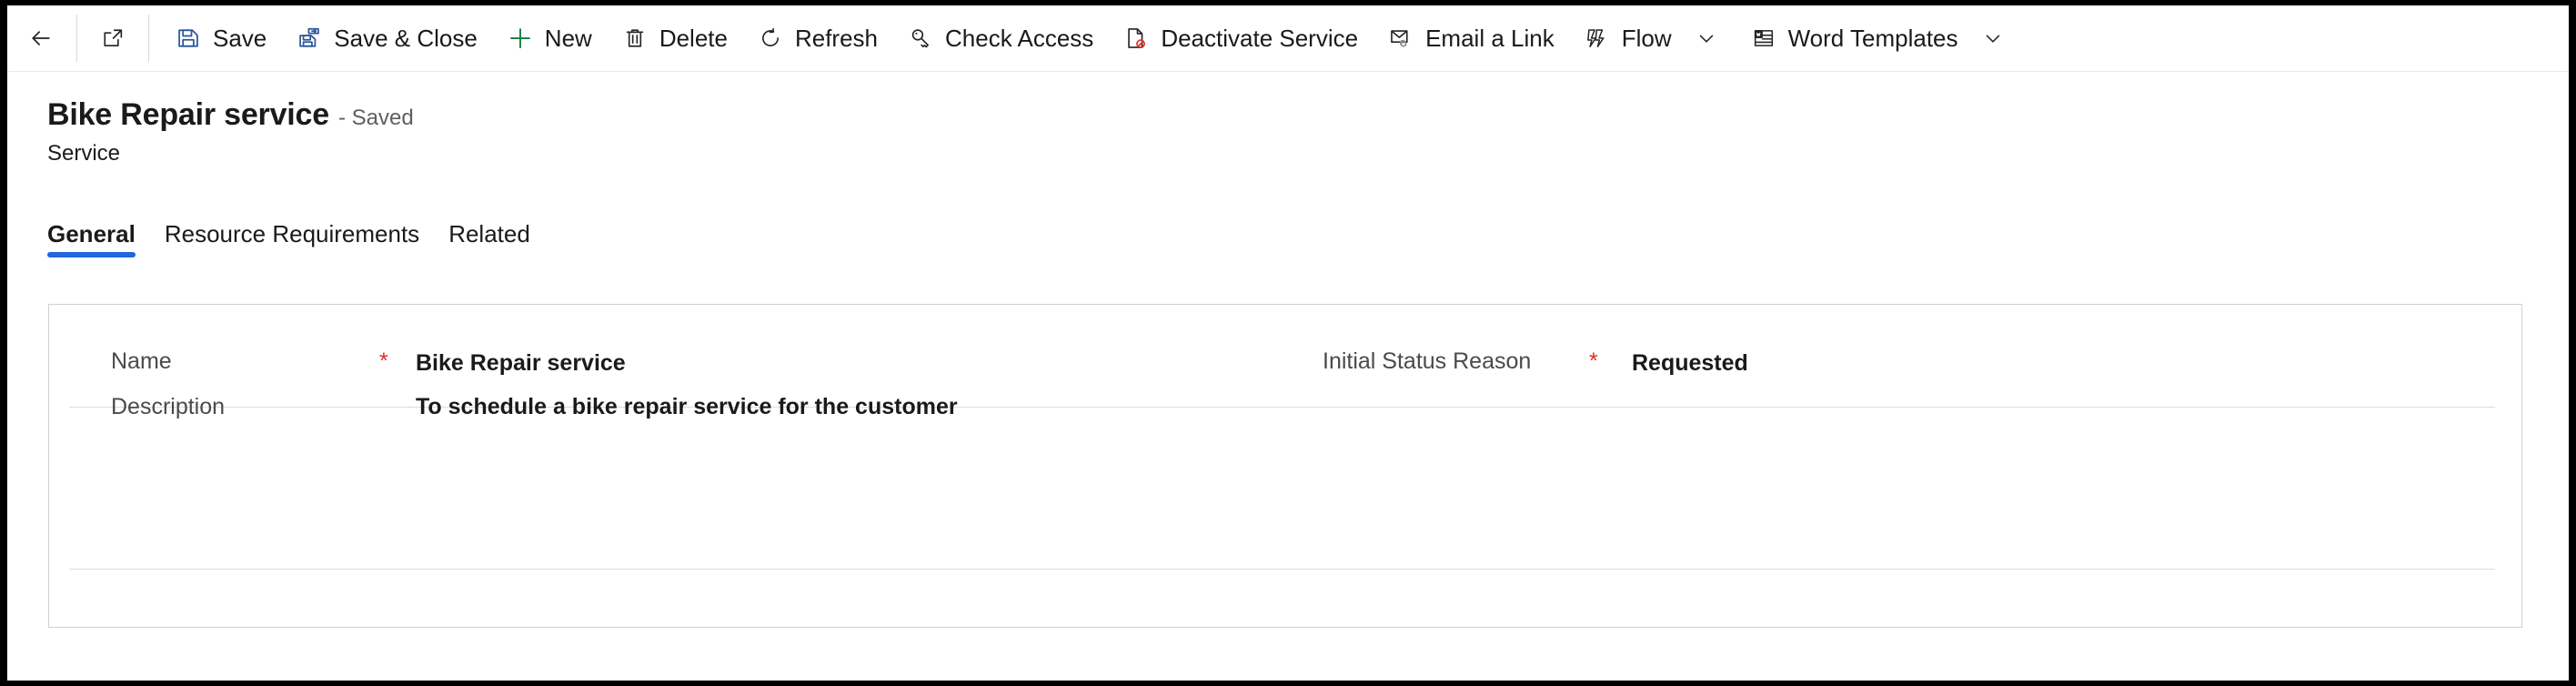 The image size is (2576, 686). Describe the element at coordinates (91, 234) in the screenshot. I see `tab-general-label: General` at that location.